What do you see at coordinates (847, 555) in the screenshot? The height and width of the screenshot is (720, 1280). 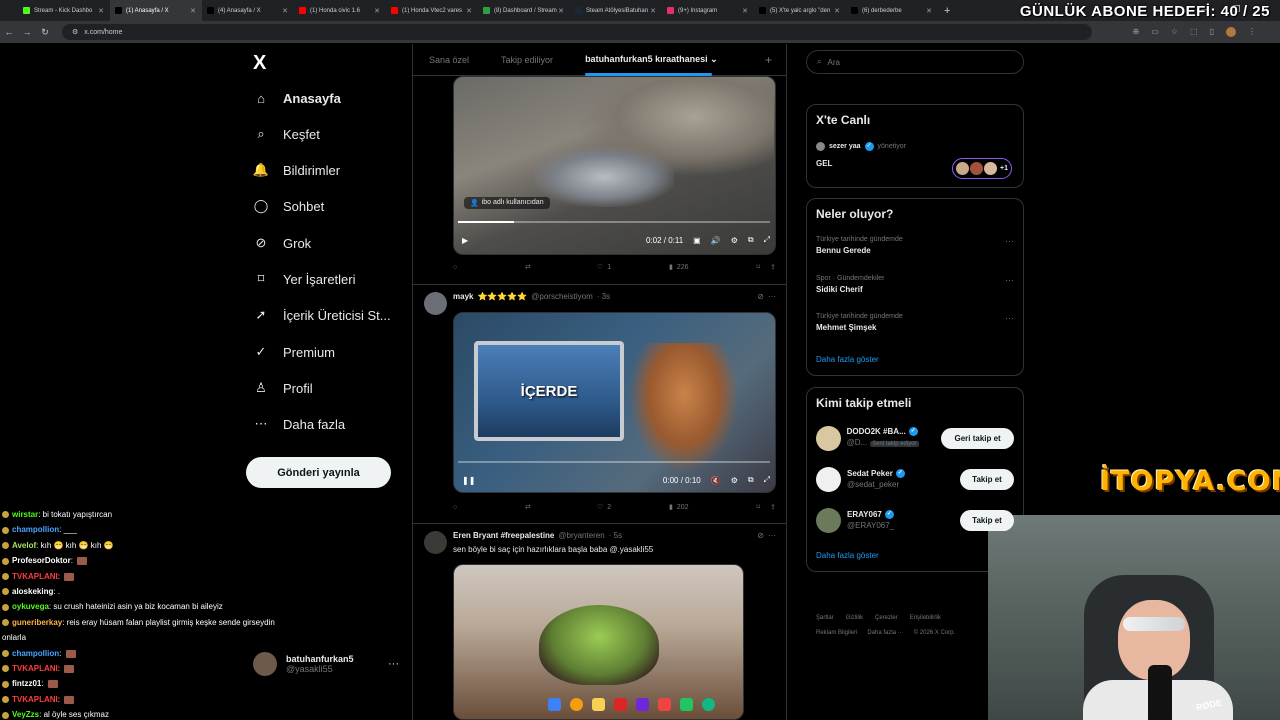 I see `wtf-show-more: Daha fazla göster` at bounding box center [847, 555].